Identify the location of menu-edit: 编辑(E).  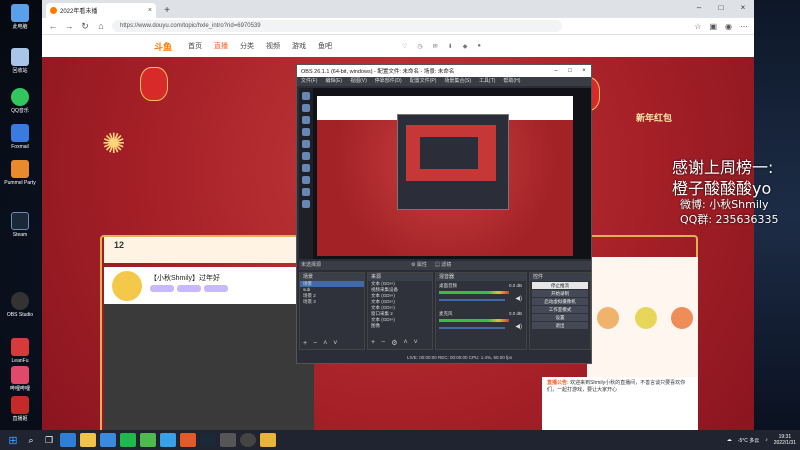
(333, 81).